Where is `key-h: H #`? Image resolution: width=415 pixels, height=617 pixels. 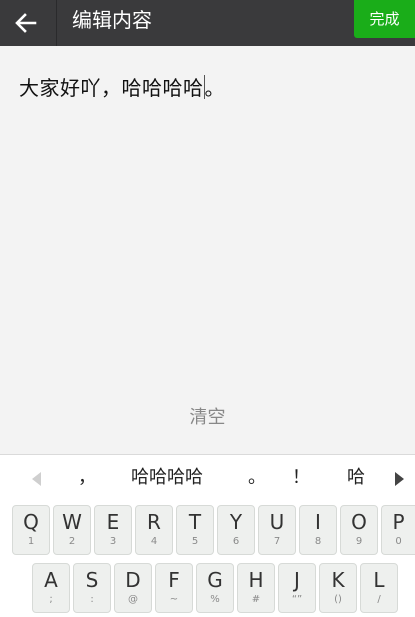 key-h: H # is located at coordinates (256, 588).